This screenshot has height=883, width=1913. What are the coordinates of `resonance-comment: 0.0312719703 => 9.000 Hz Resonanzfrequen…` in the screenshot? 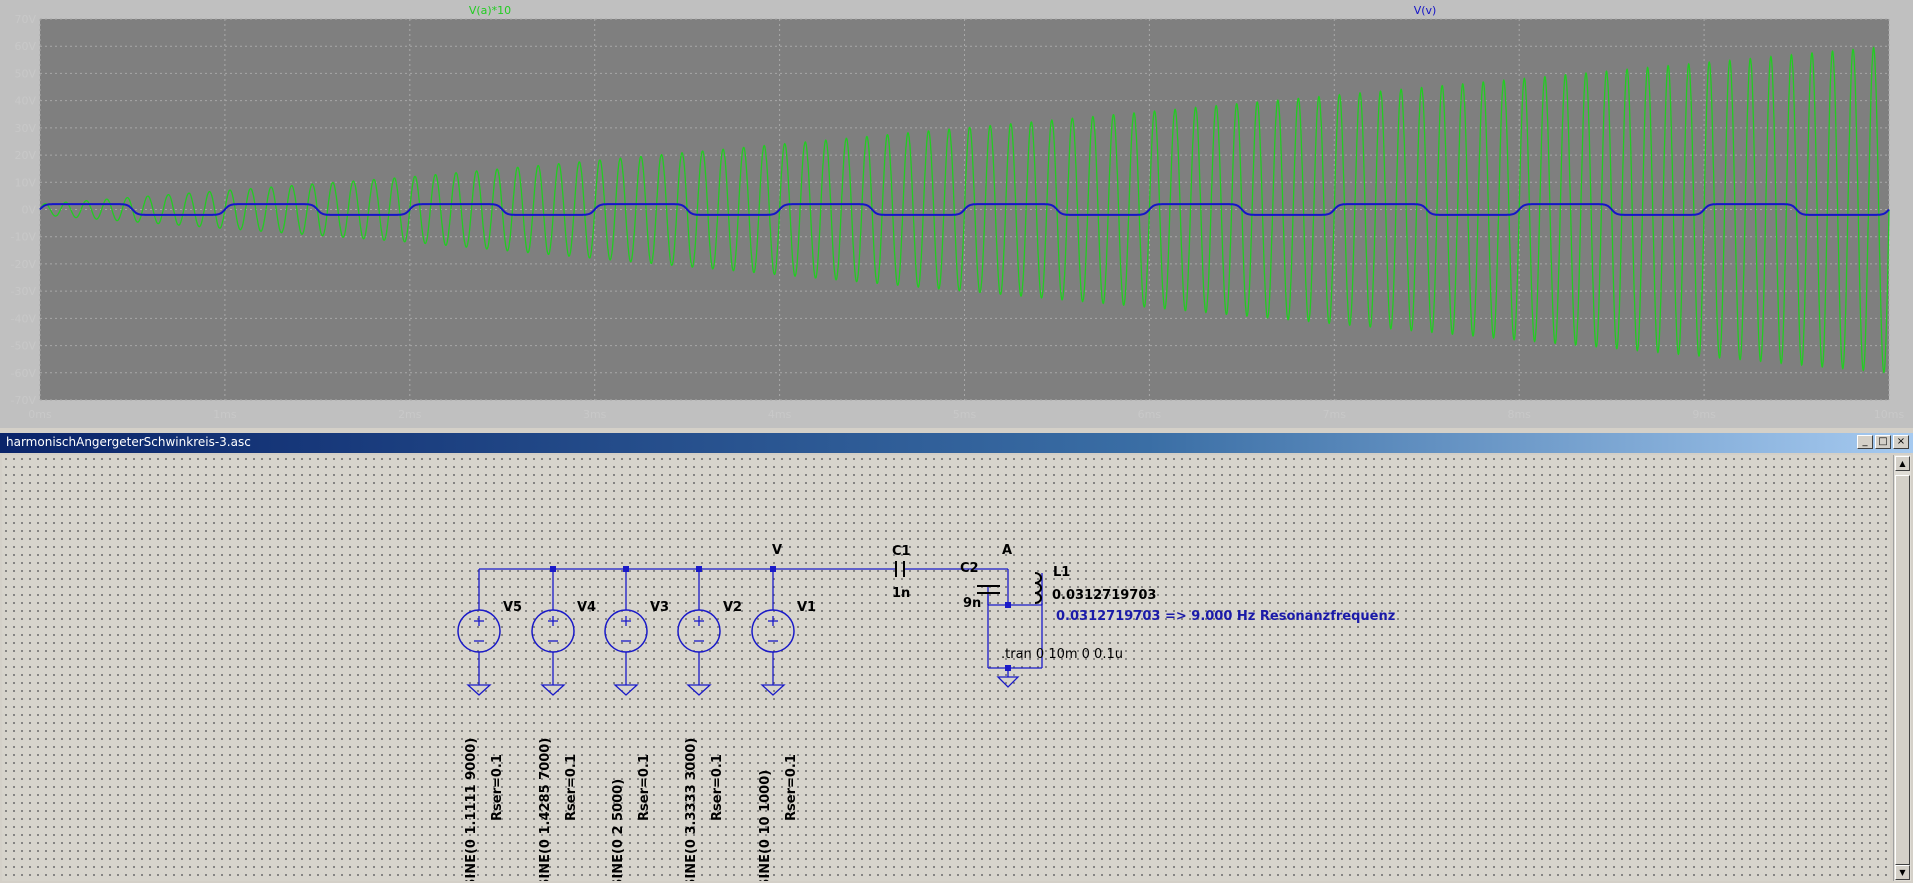 It's located at (1225, 616).